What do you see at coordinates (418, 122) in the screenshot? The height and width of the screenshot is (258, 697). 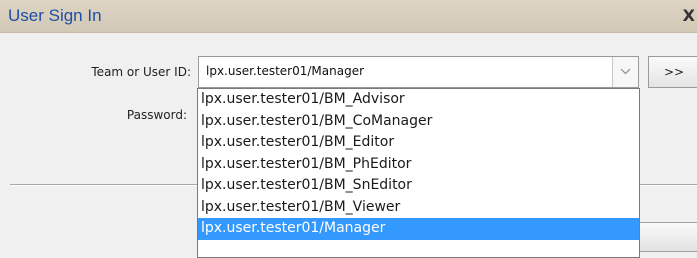 I see `dropdown-option: lpx.user.tester01/BM_CoManager` at bounding box center [418, 122].